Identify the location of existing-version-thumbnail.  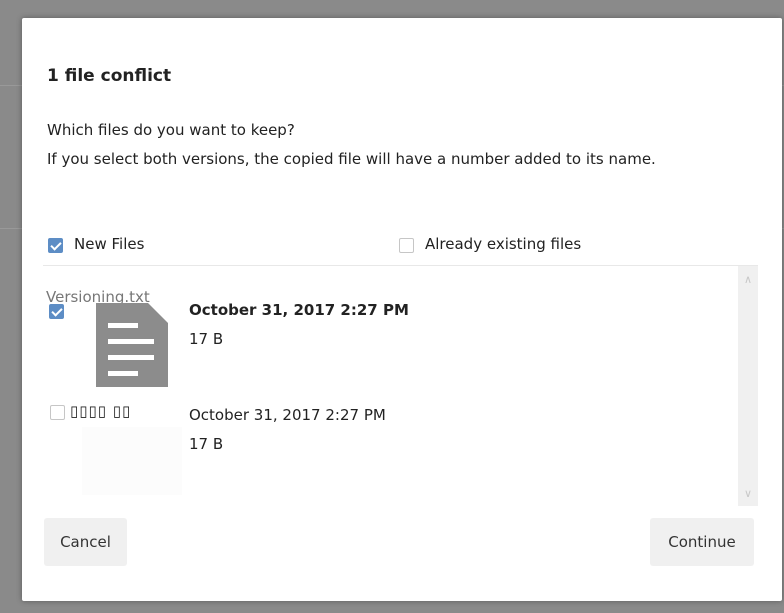
(132, 461).